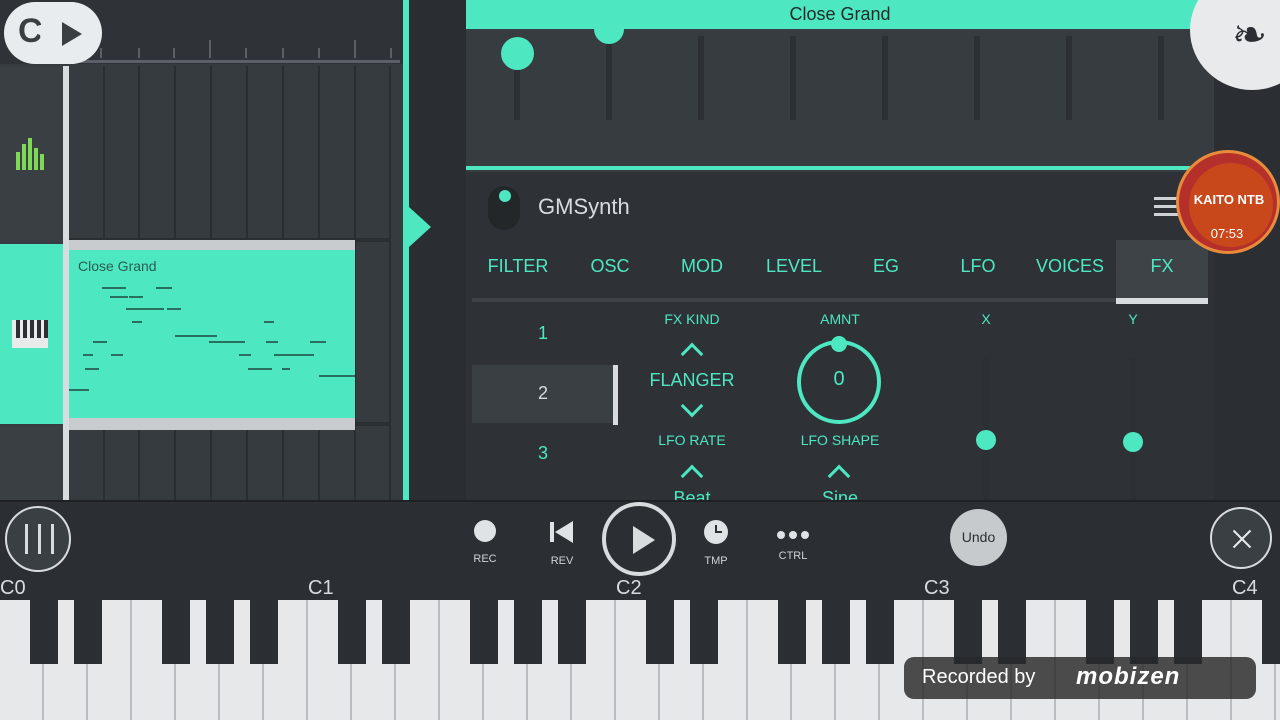 This screenshot has height=720, width=1280. I want to click on channel-title: Close Grand, so click(840, 14).